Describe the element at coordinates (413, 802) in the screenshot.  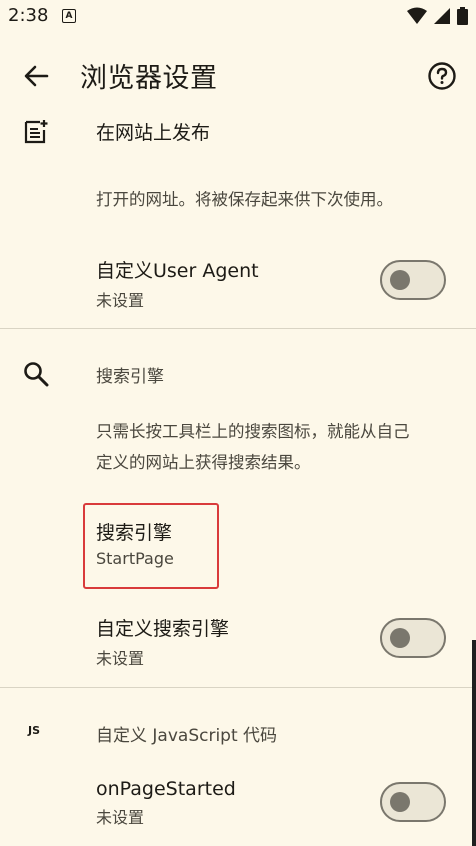
I see `on-page-started-switch` at that location.